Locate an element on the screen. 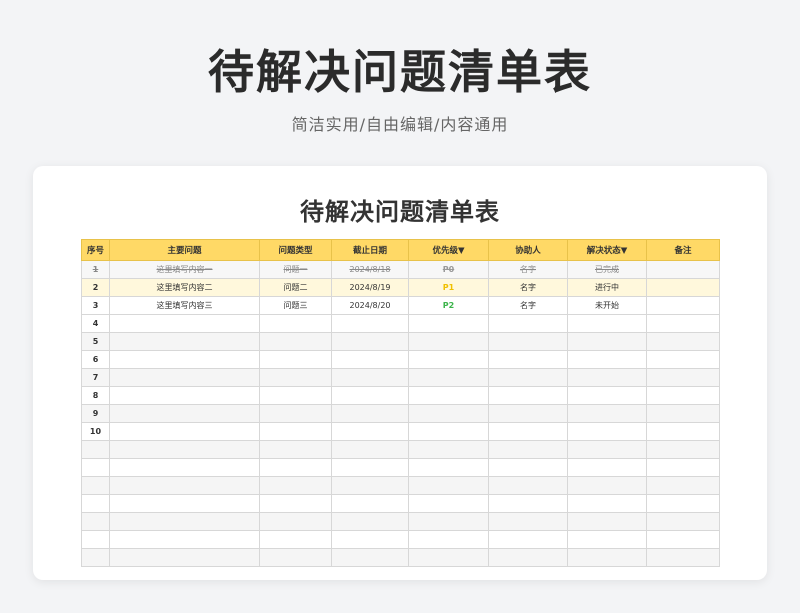  col-header-type: 问题类型 is located at coordinates (295, 250).